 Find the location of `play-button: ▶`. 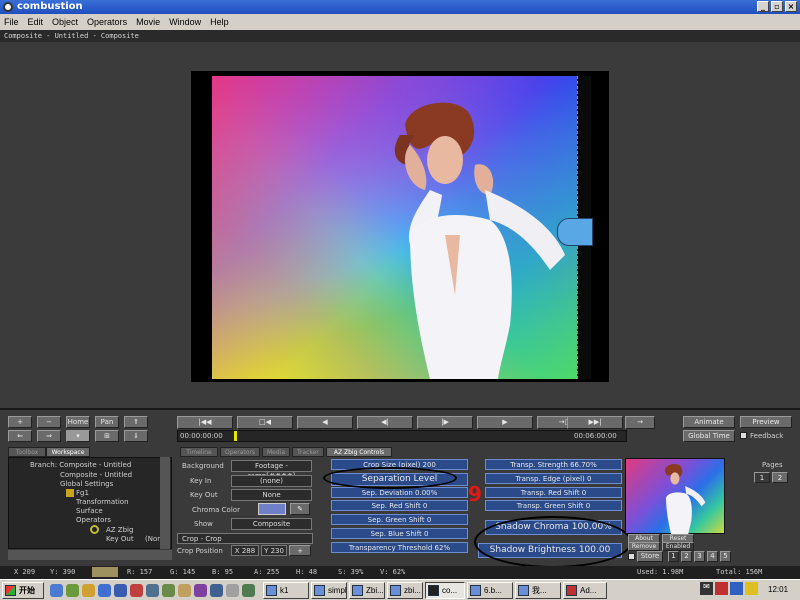

play-button: ▶ is located at coordinates (505, 422).